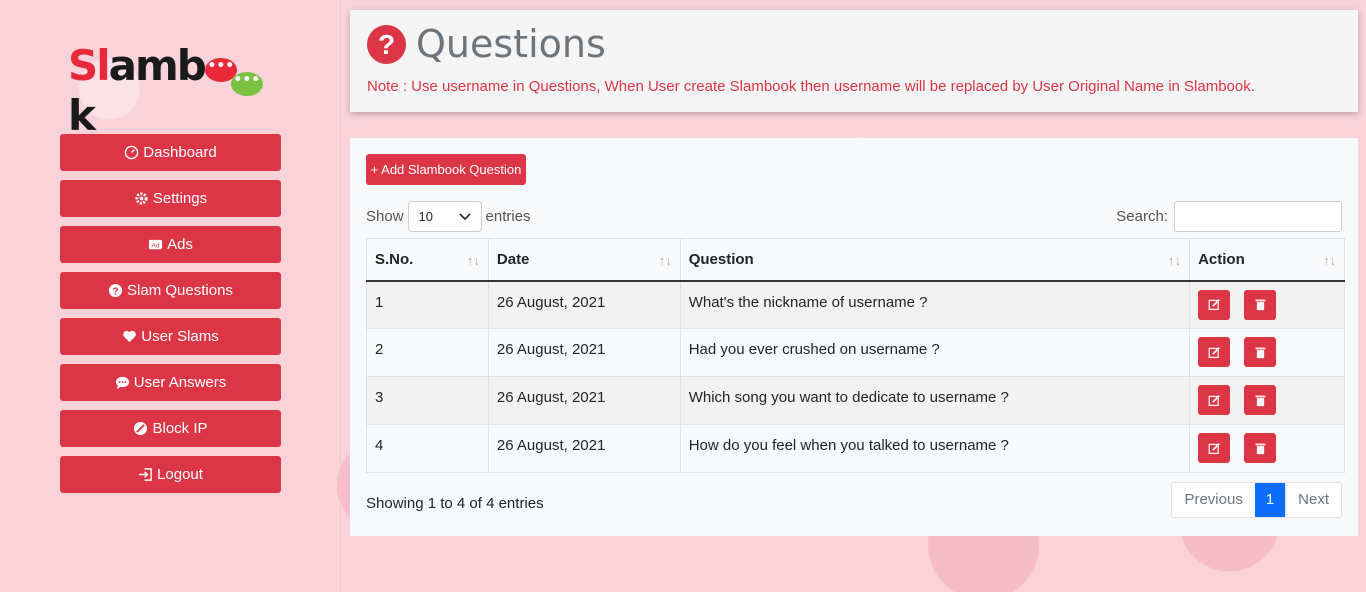 The height and width of the screenshot is (592, 1366). I want to click on nav-label: Settings, so click(180, 198).